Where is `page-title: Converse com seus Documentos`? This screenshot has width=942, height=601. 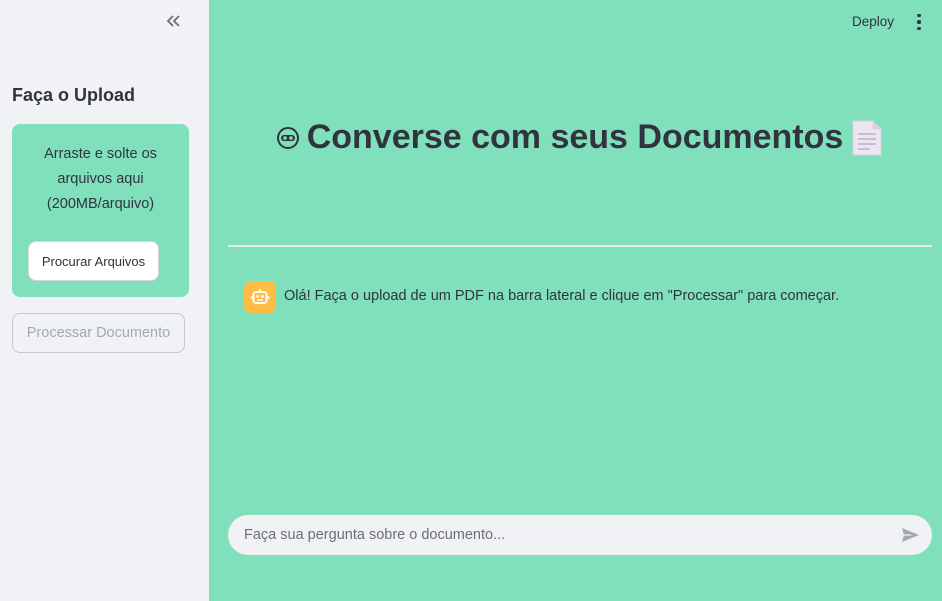 page-title: Converse com seus Documentos is located at coordinates (580, 137).